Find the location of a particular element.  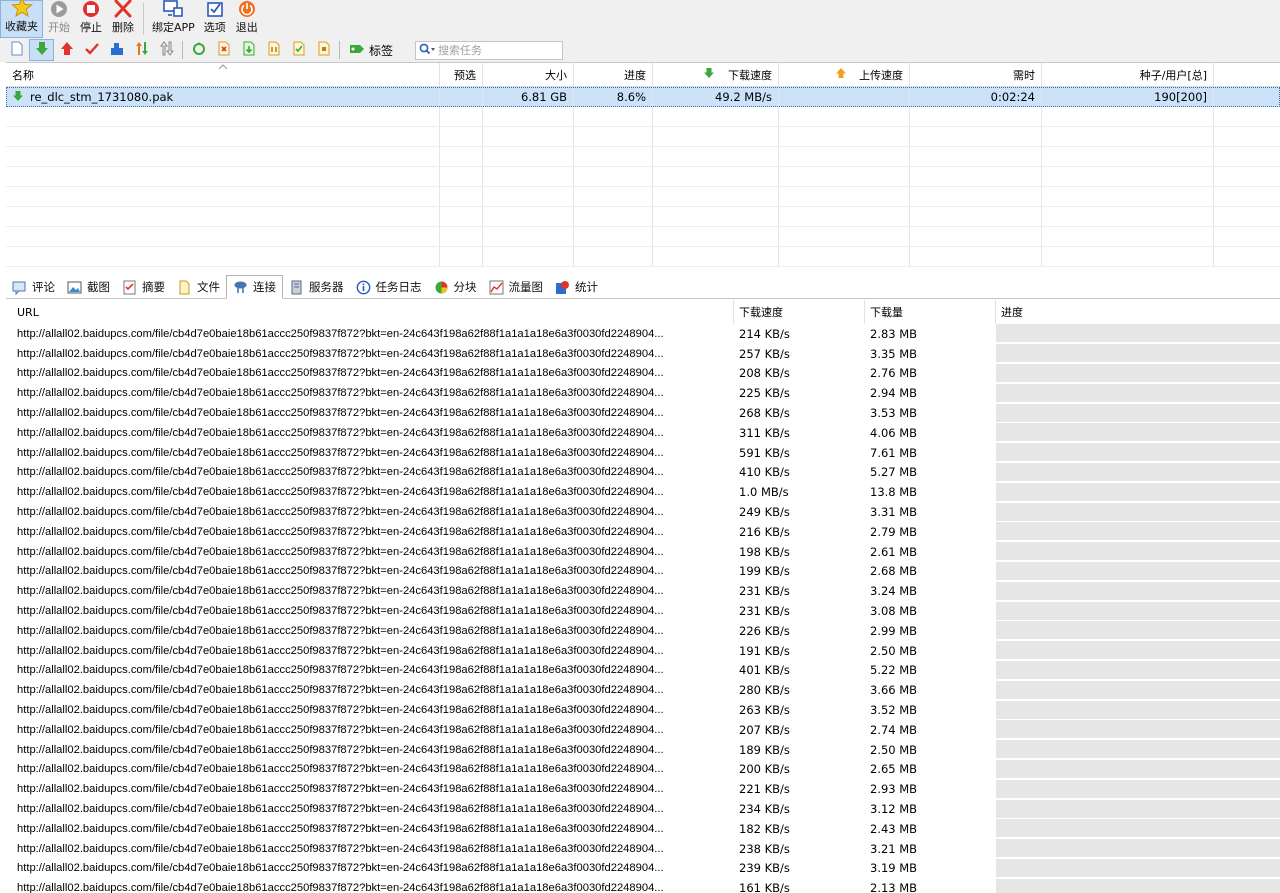

column-header-extra is located at coordinates (1247, 74).